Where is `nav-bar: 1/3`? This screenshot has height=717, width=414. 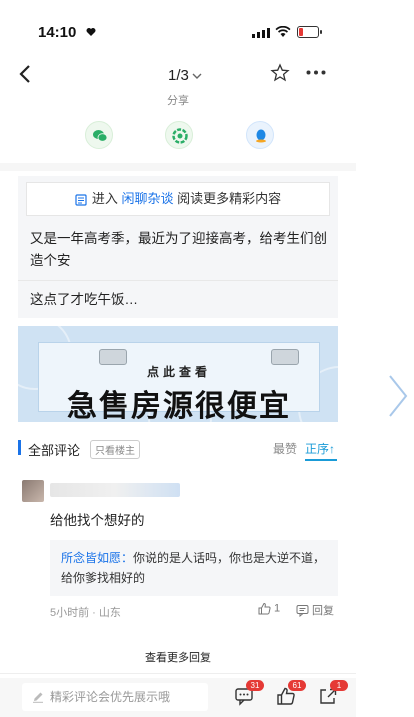 nav-bar: 1/3 is located at coordinates (178, 75).